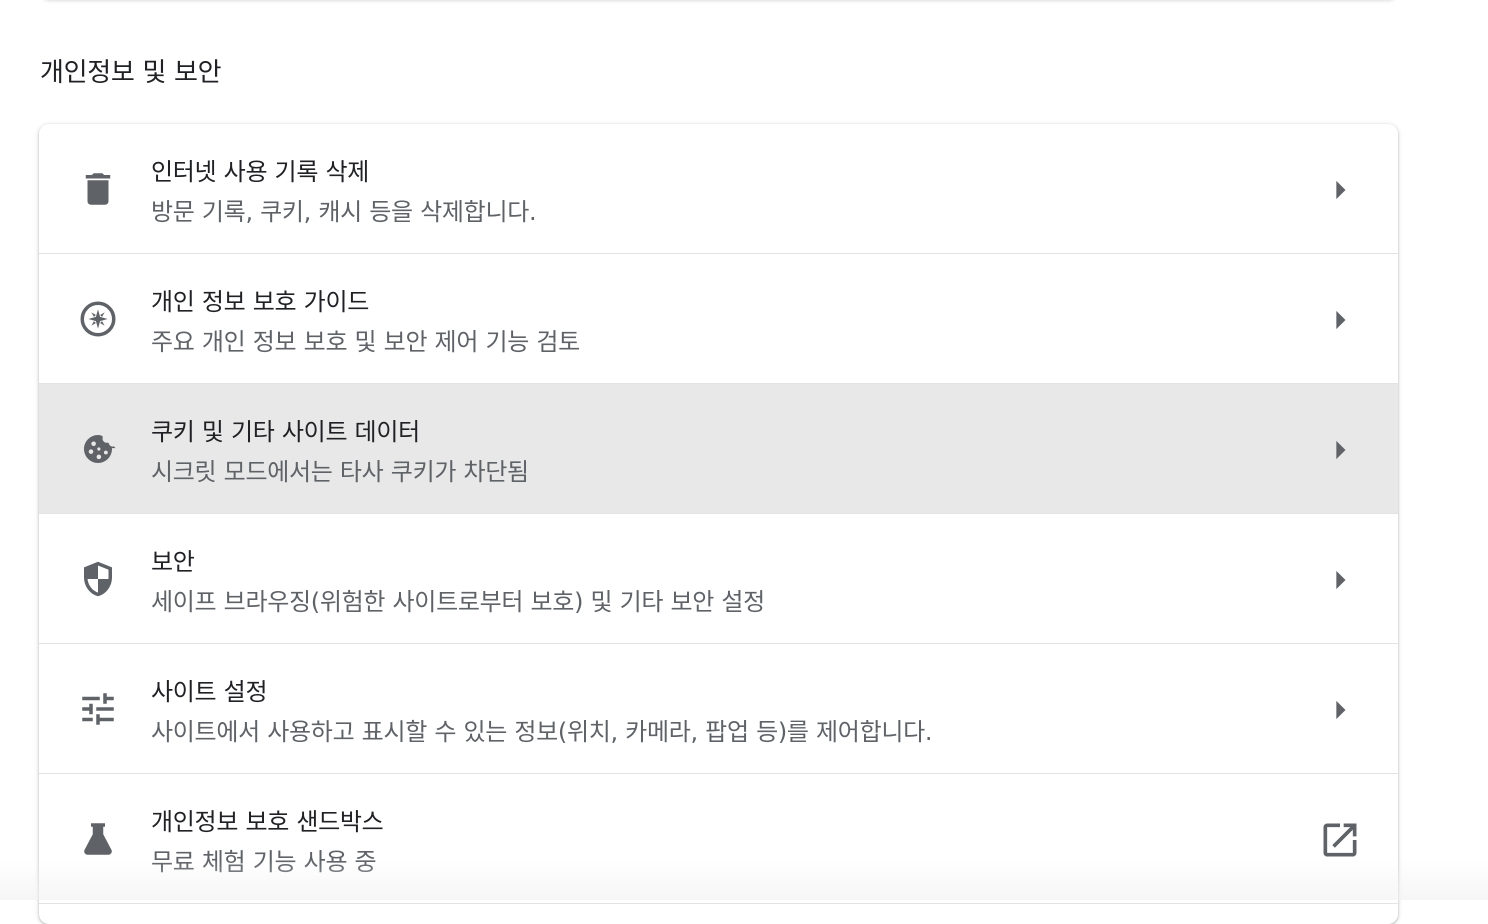 The width and height of the screenshot is (1488, 924). Describe the element at coordinates (365, 342) in the screenshot. I see `row-sublabel: 주요 개인 정보 보호 및 보안 제어 기능 검토` at that location.